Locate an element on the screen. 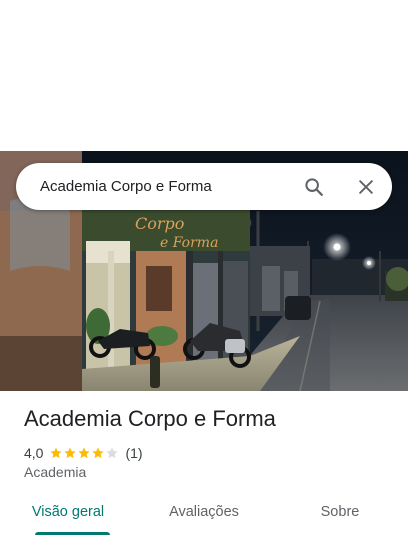  search-icon is located at coordinates (314, 186).